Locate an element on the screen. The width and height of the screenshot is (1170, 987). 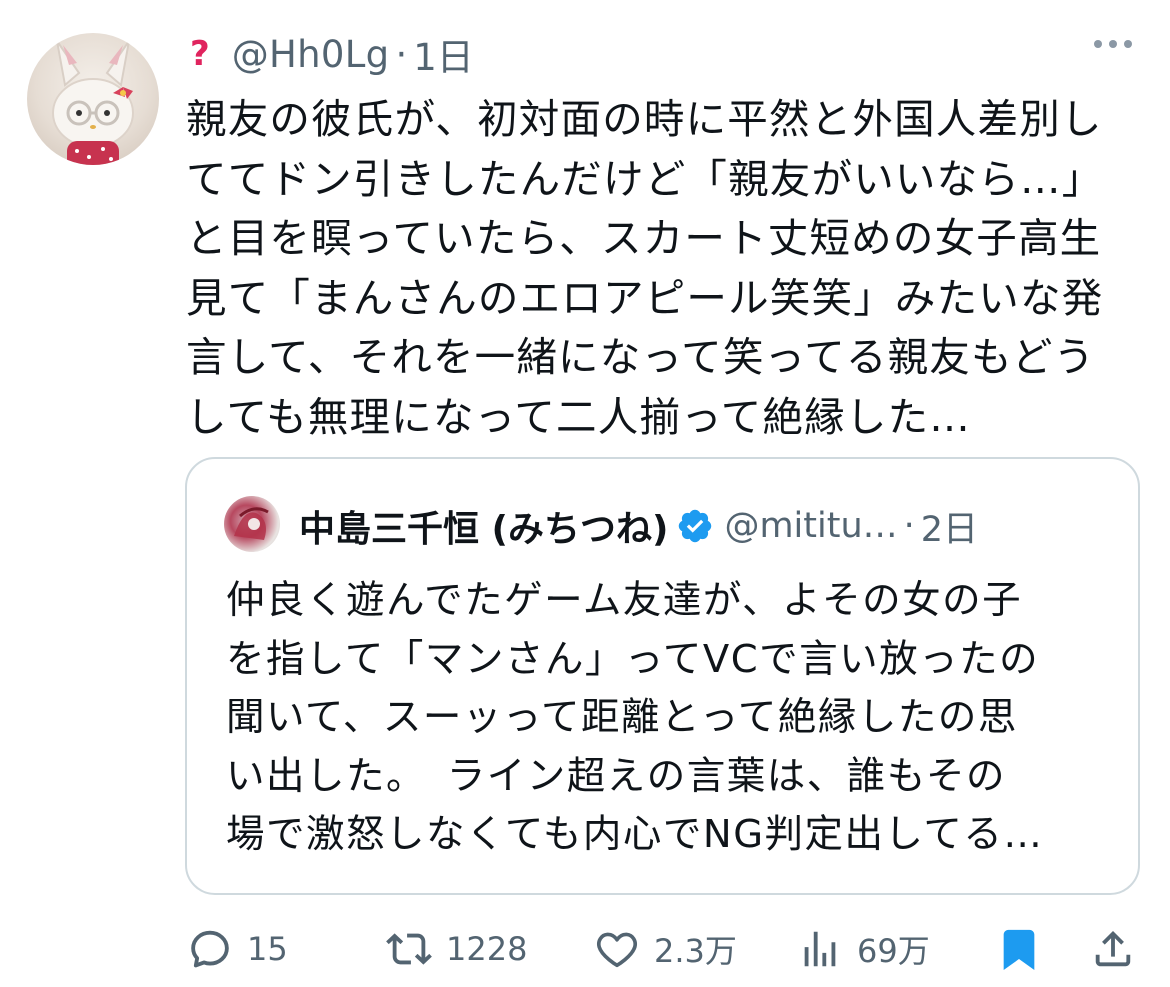
quoted-tweet-header: 中島三千恒 (みちつね) @mititu… · 2日 is located at coordinates (638, 526).